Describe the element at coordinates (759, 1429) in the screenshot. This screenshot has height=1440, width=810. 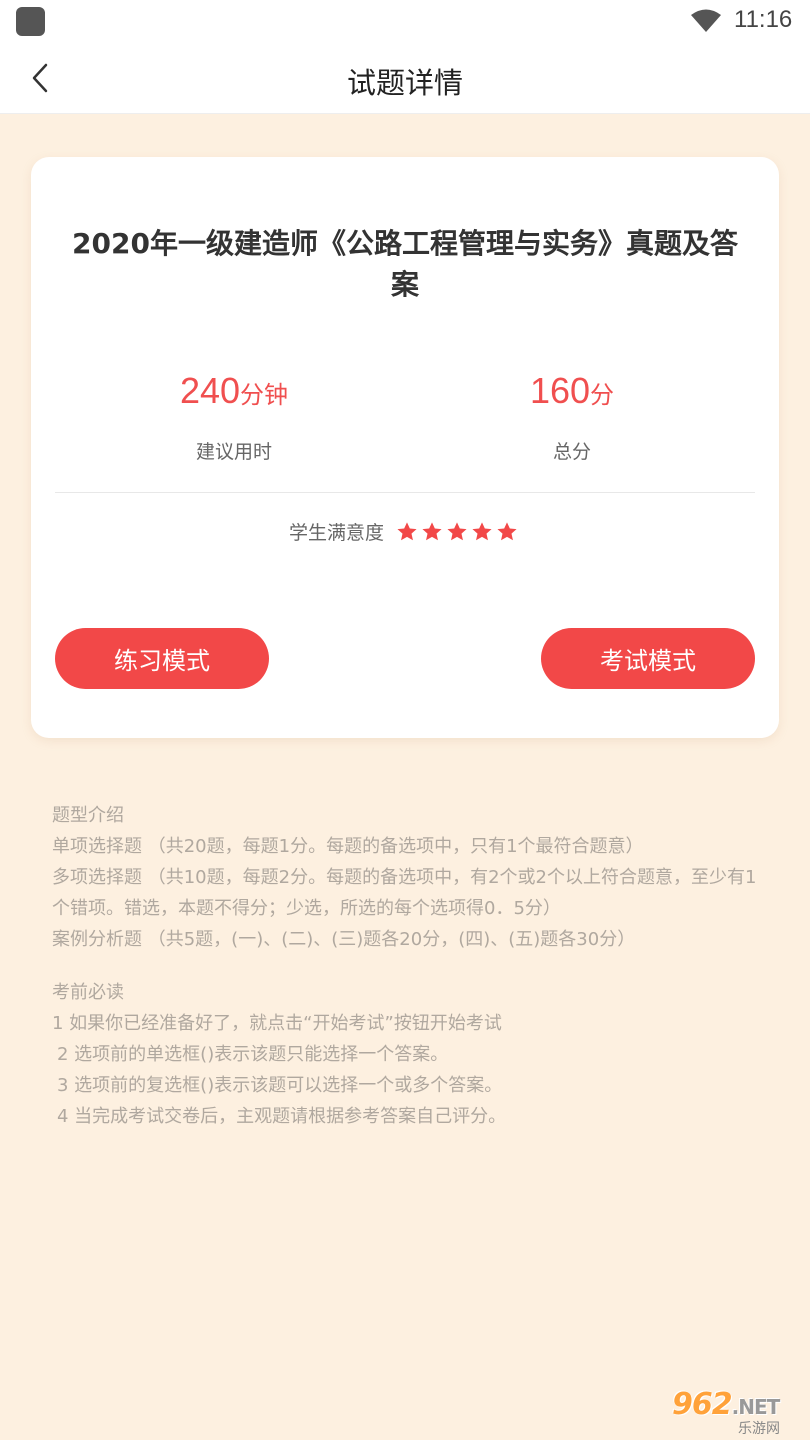
I see `watermark-sub: 乐游网` at that location.